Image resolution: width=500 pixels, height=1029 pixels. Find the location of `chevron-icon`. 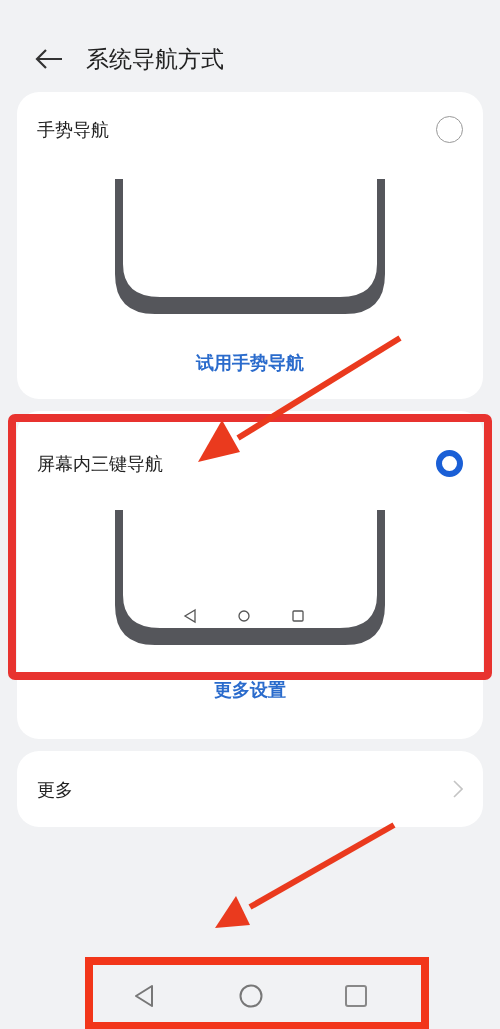

chevron-icon is located at coordinates (458, 789).